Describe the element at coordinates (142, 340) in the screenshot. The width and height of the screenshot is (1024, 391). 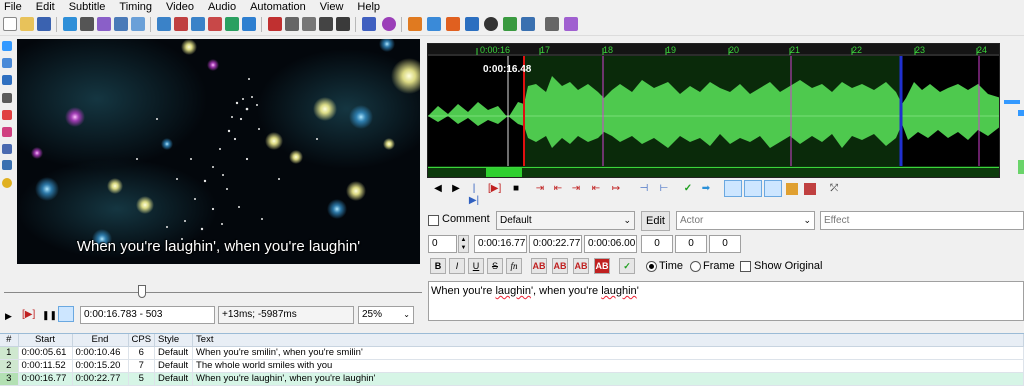
I see `header-cps: CPS` at that location.